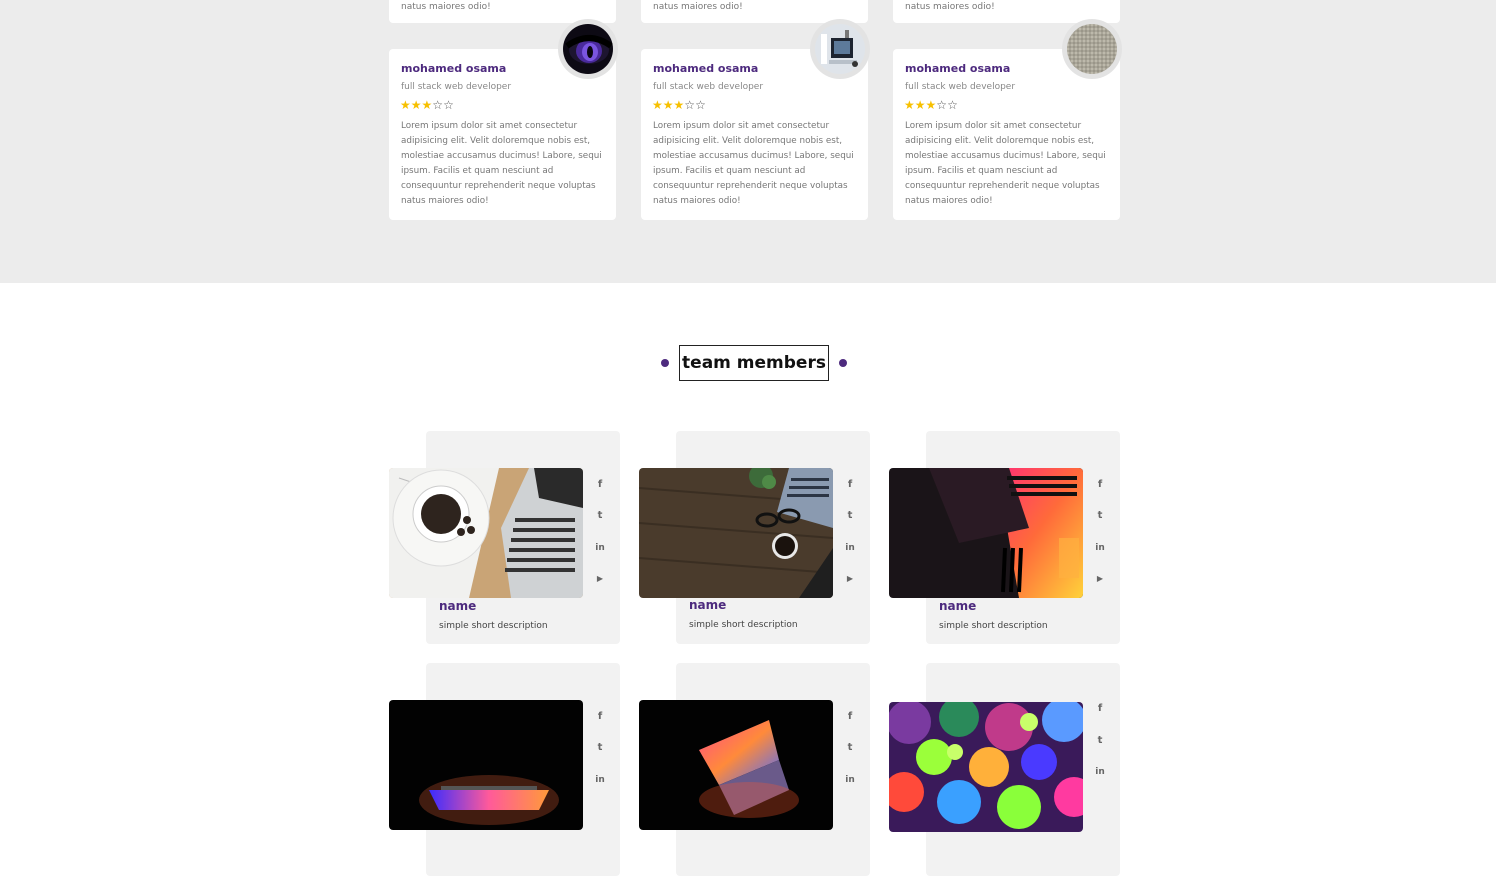 The image size is (1496, 876). I want to click on section-title-wrap: team members, so click(748, 363).